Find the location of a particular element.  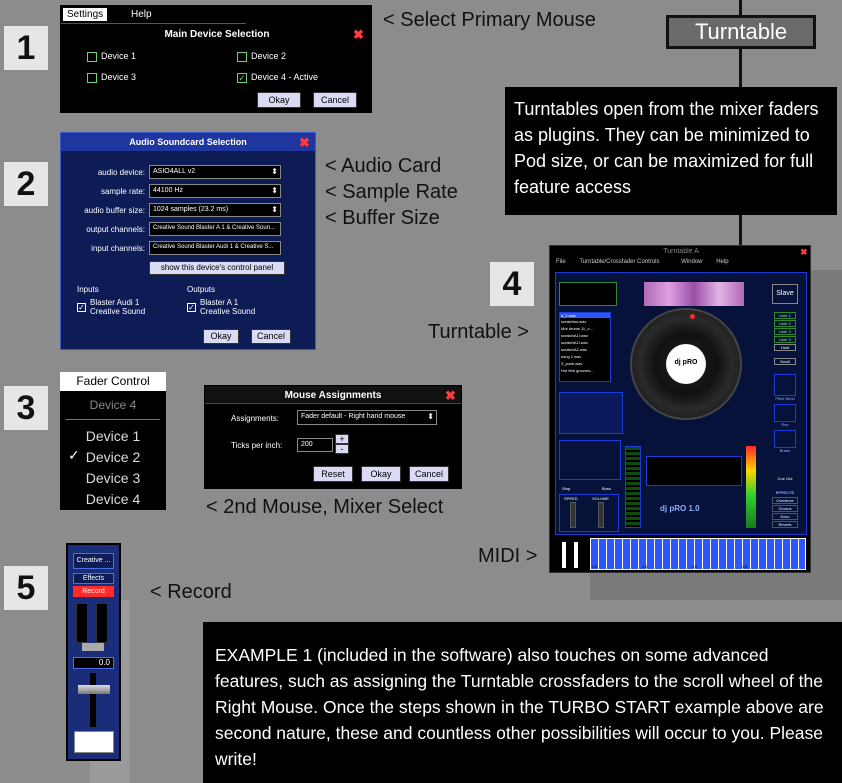

playlist-item: scratches.wav is located at coordinates (585, 321).